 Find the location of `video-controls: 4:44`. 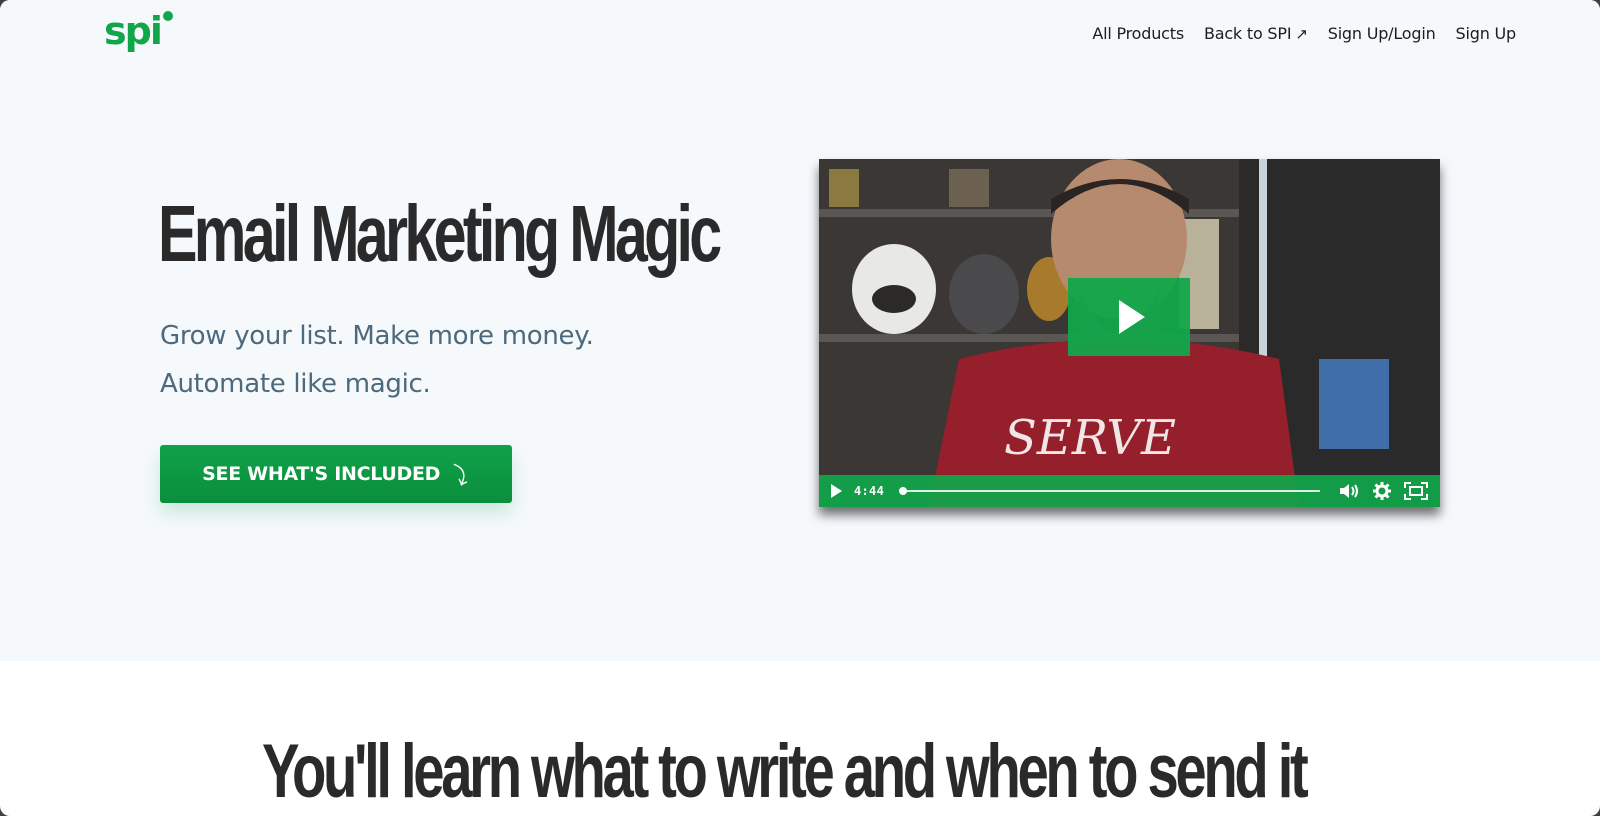

video-controls: 4:44 is located at coordinates (1129, 491).